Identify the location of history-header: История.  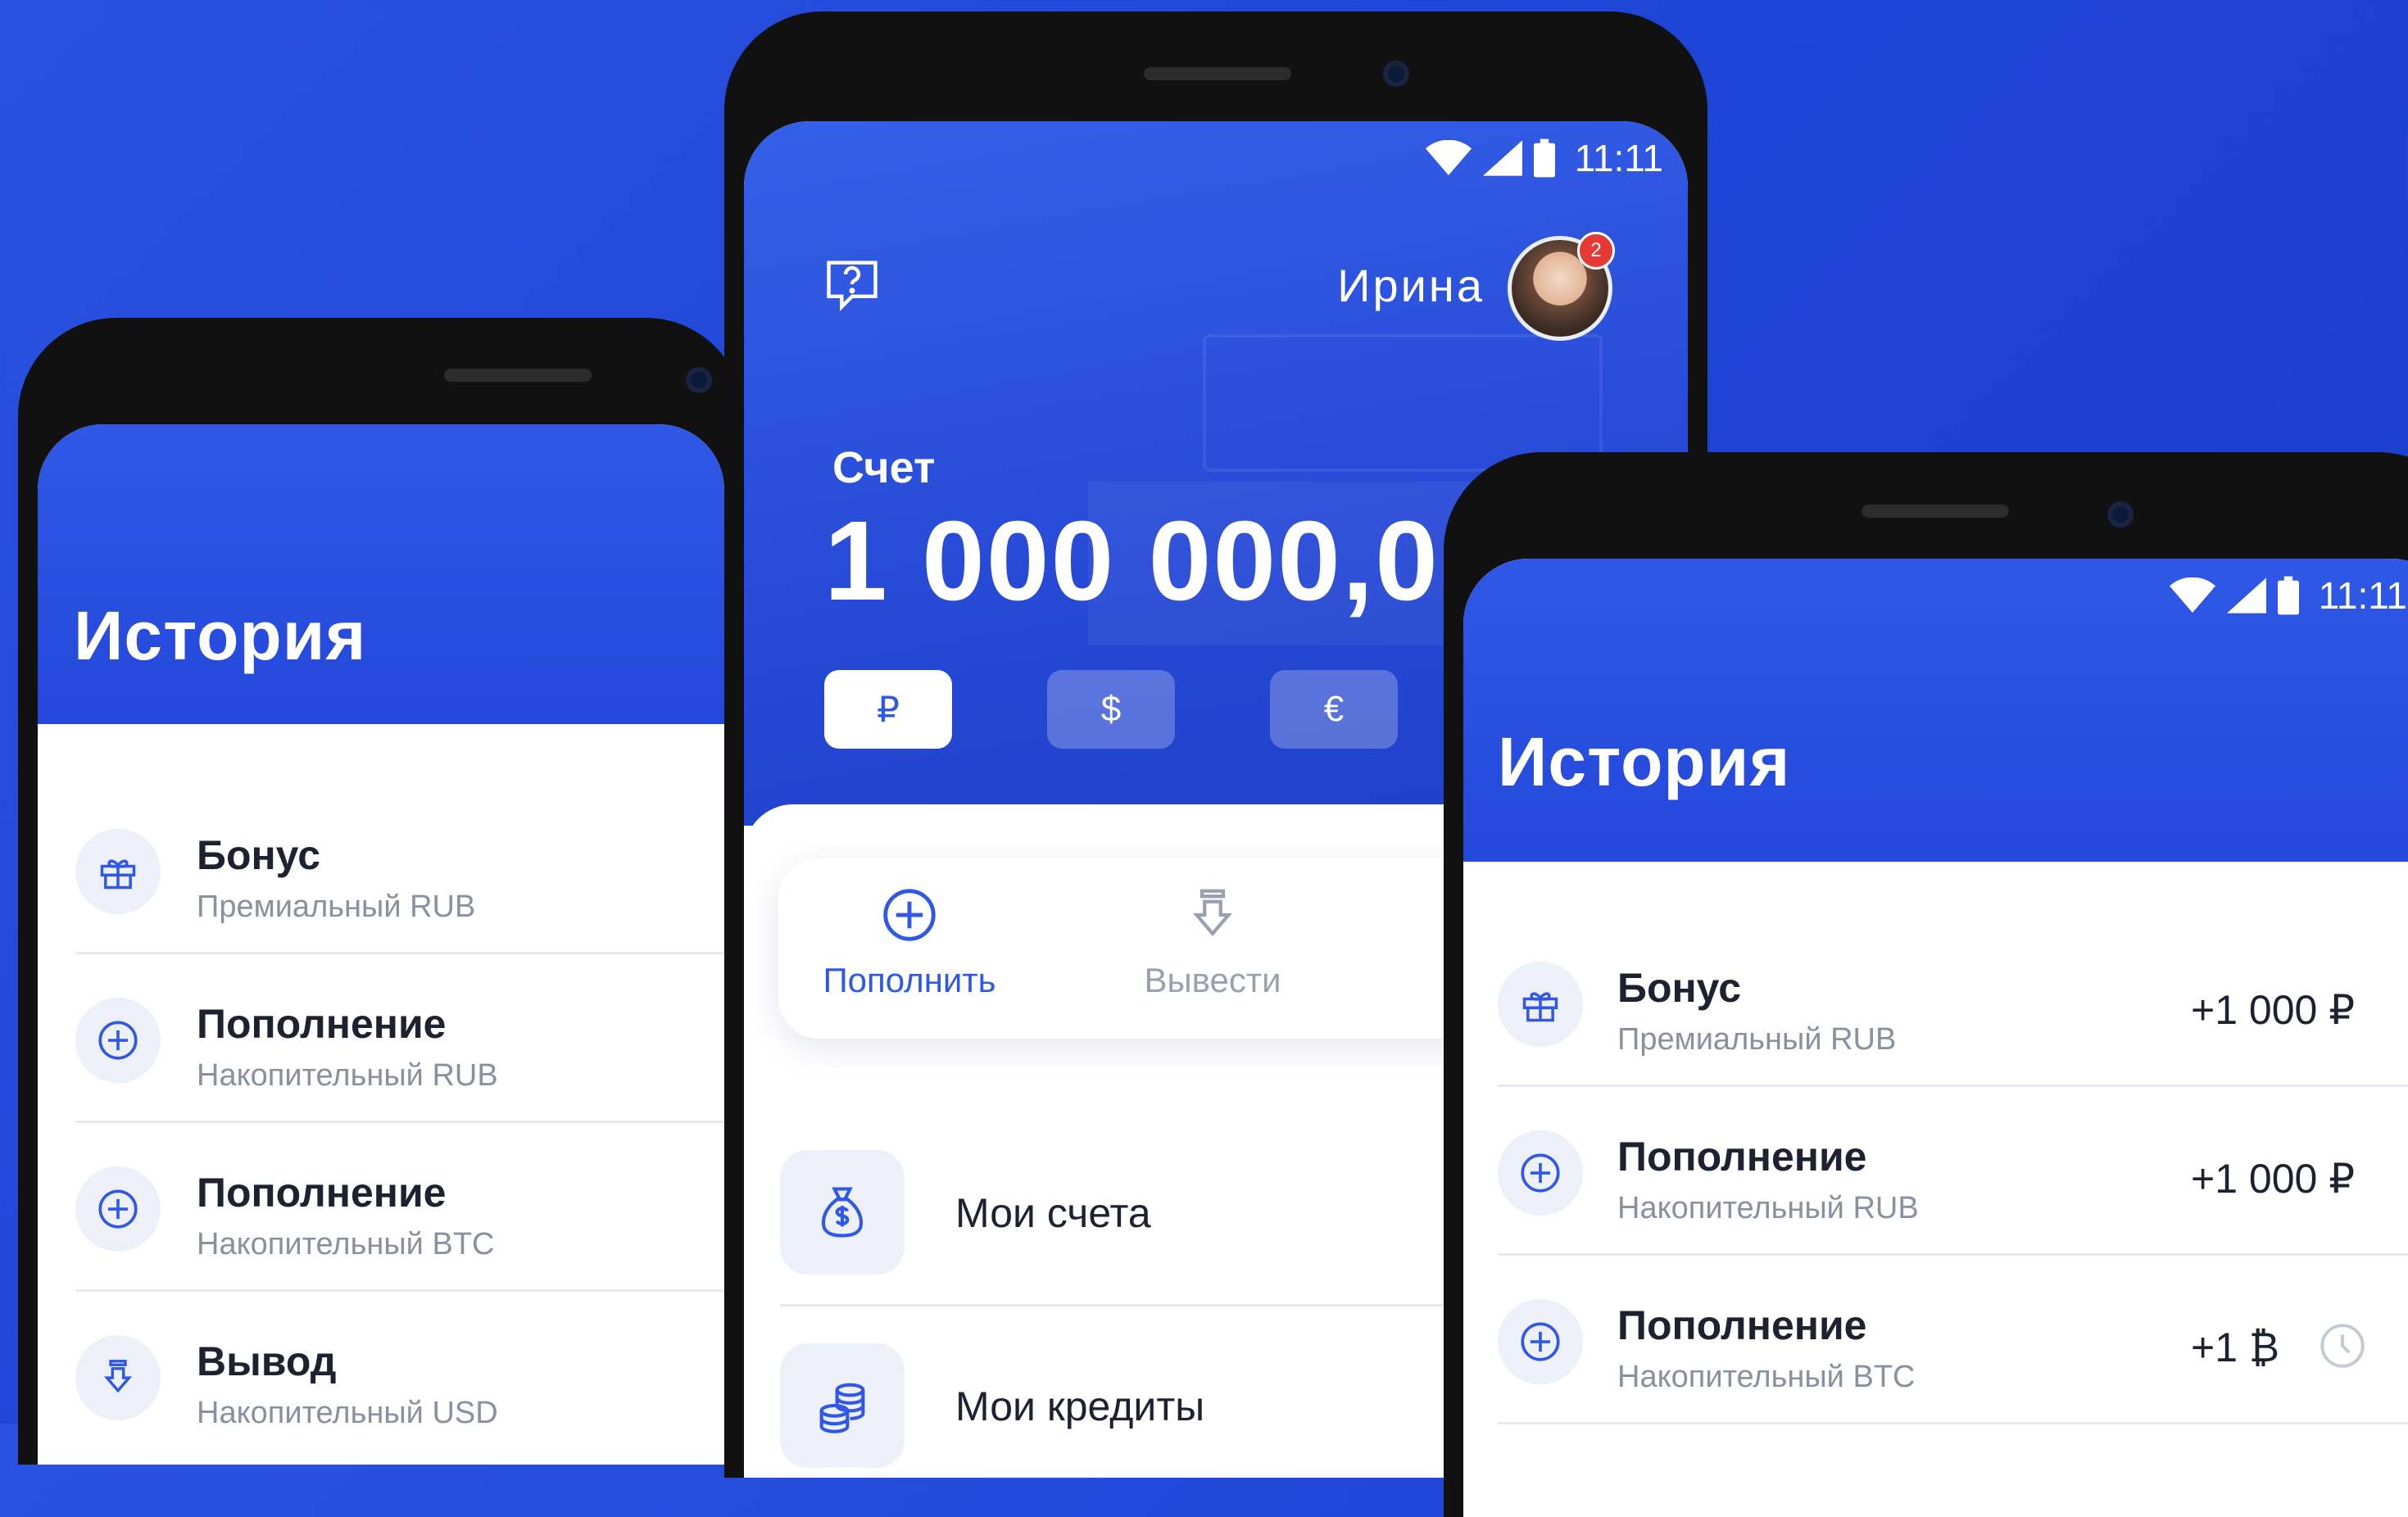
(381, 574).